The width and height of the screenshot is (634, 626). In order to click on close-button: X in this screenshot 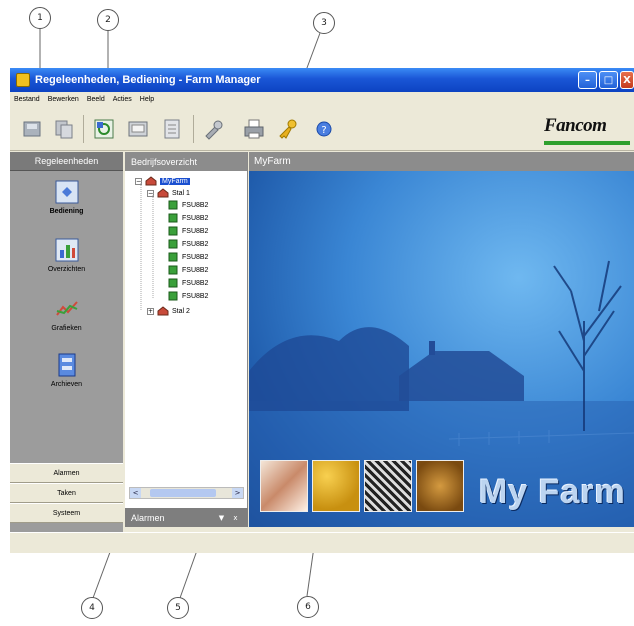, I will do `click(627, 80)`.